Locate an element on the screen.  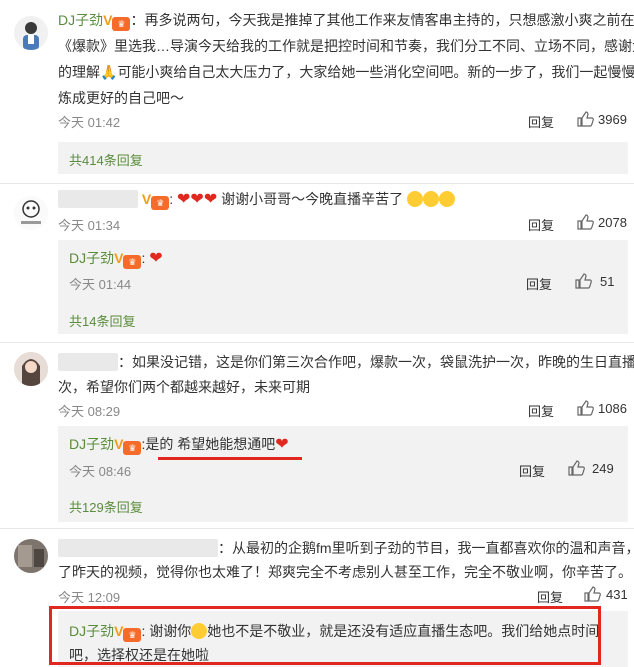
comment-text: ：如果没记错，这是你们第三次合作吧，爆款一次，袋鼠洗护一次，昨晚的生日直播一 is located at coordinates (346, 362).